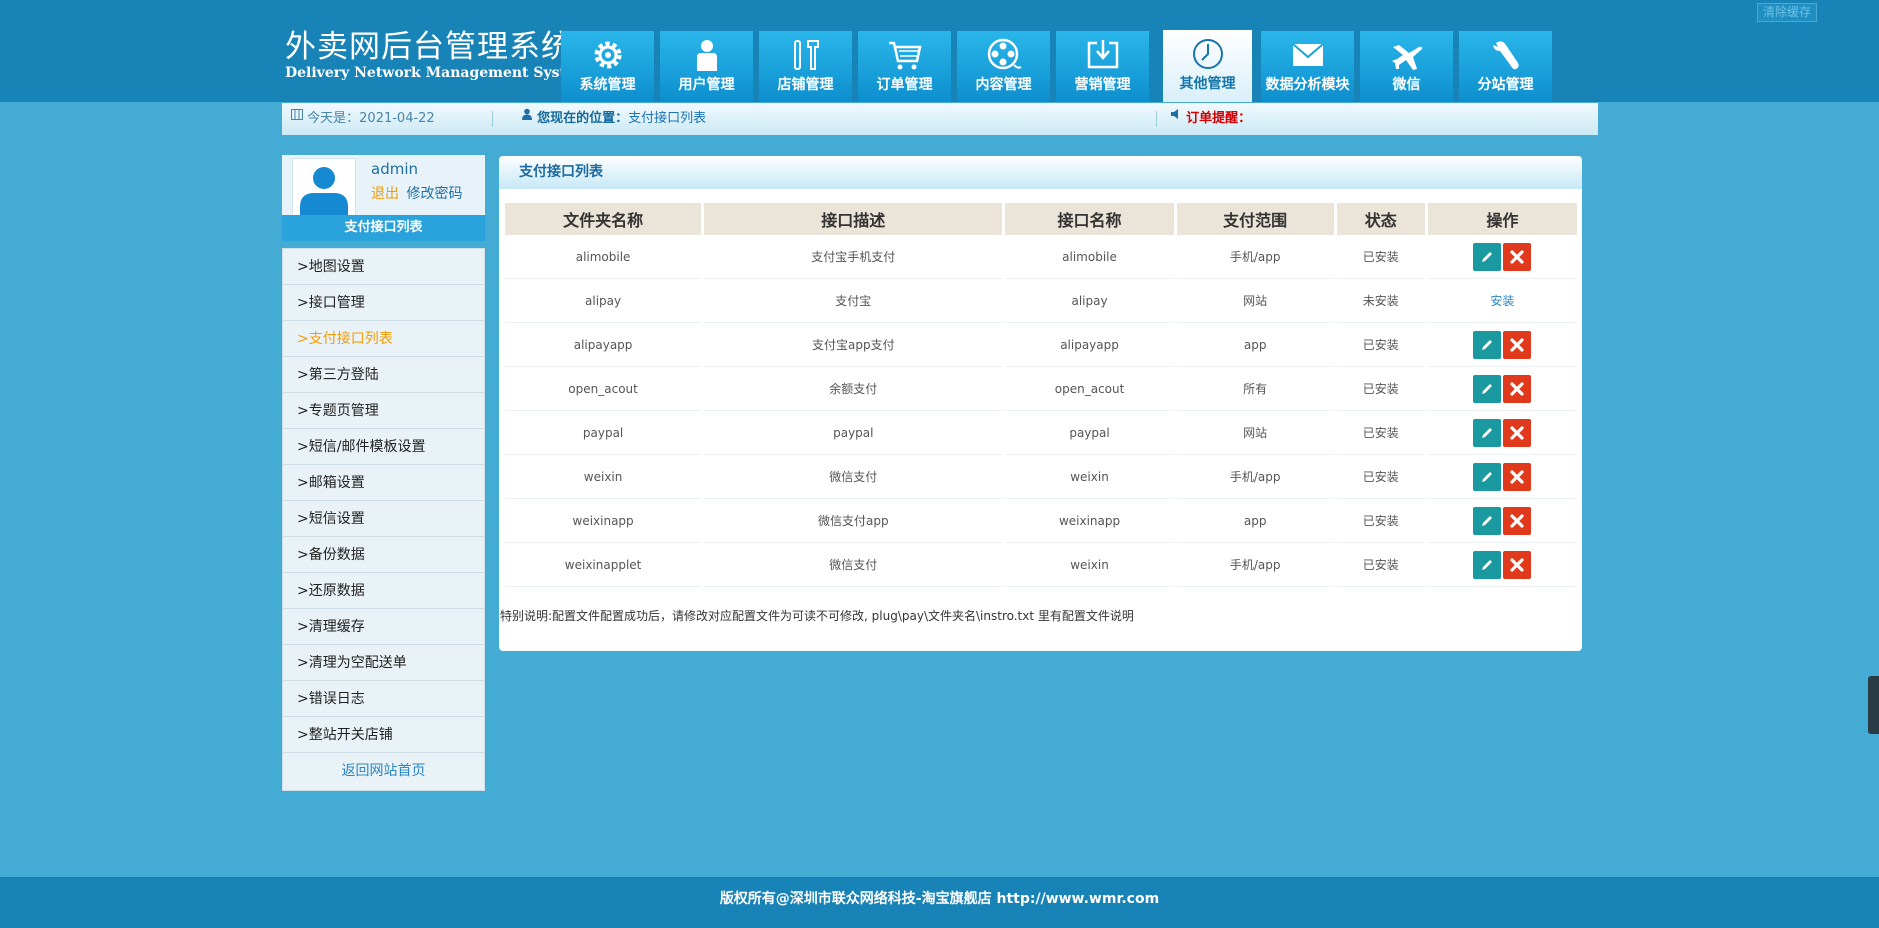 This screenshot has width=1879, height=928. What do you see at coordinates (383, 411) in the screenshot?
I see `sidebar-item-topic-pages: >专题页管理` at bounding box center [383, 411].